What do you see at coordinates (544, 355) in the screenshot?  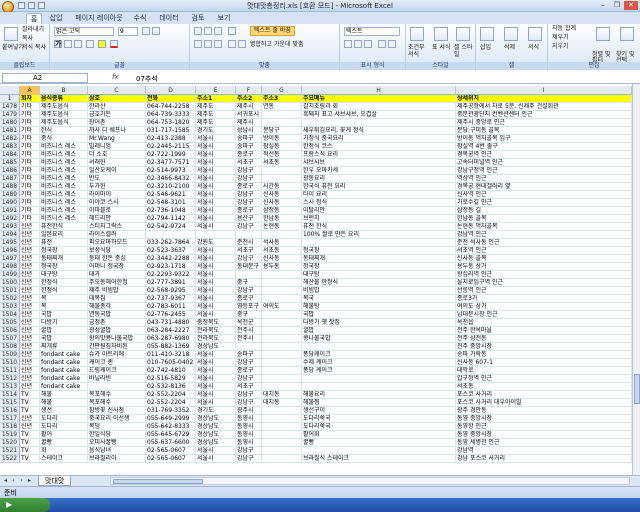 I see `cell: 송파 가락동` at bounding box center [544, 355].